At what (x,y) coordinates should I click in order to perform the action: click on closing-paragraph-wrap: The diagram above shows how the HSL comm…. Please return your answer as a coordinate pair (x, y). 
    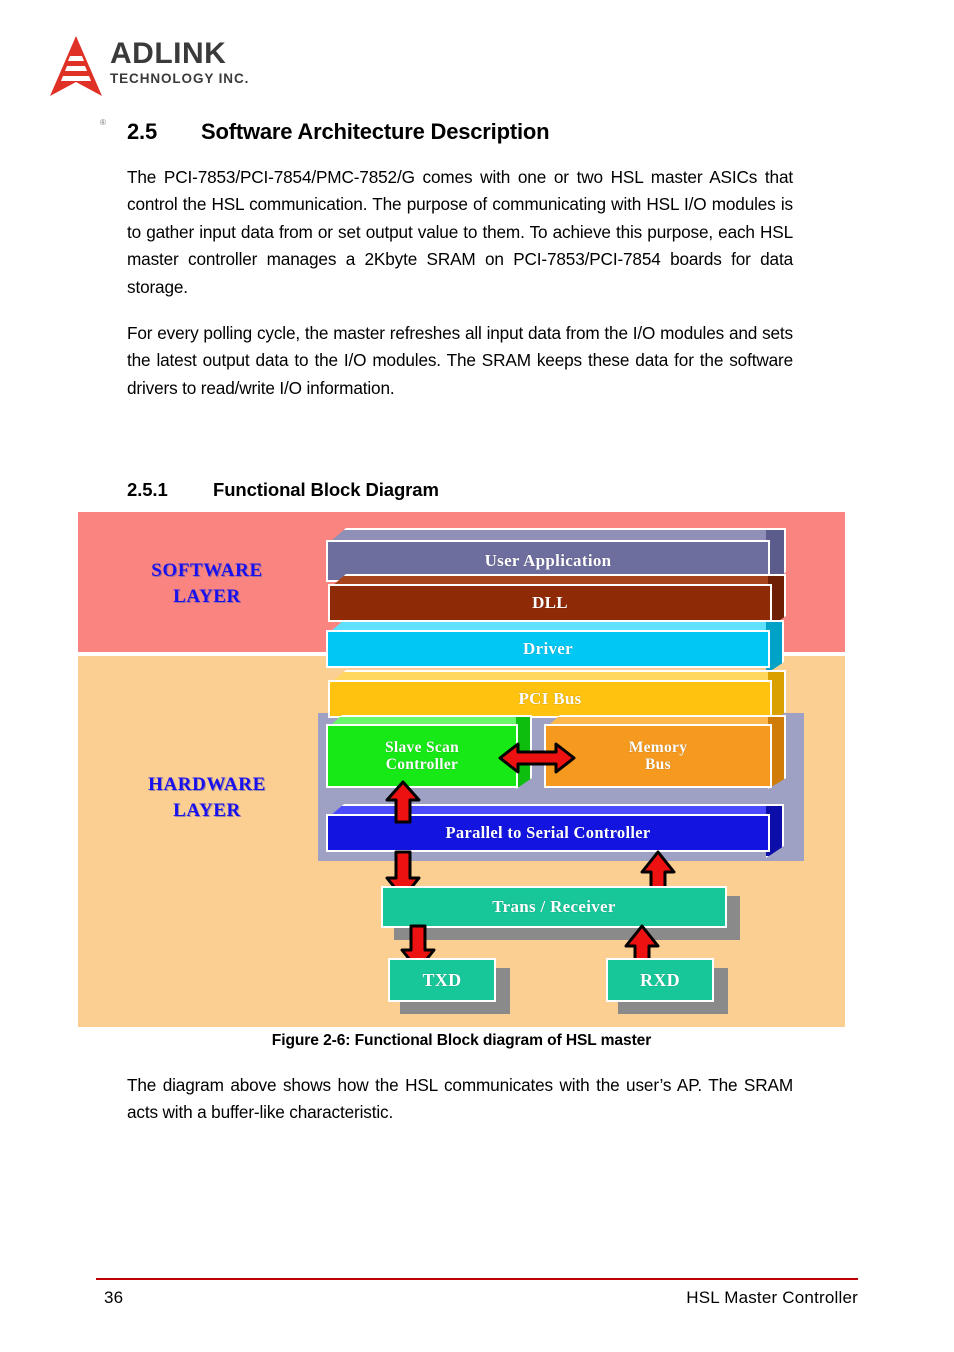
    Looking at the image, I should click on (460, 1099).